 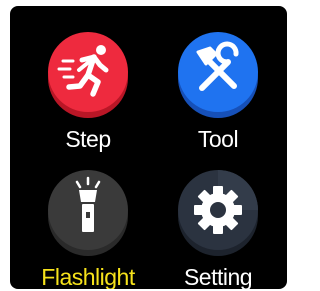 What do you see at coordinates (218, 276) in the screenshot?
I see `setting-label: Setting` at bounding box center [218, 276].